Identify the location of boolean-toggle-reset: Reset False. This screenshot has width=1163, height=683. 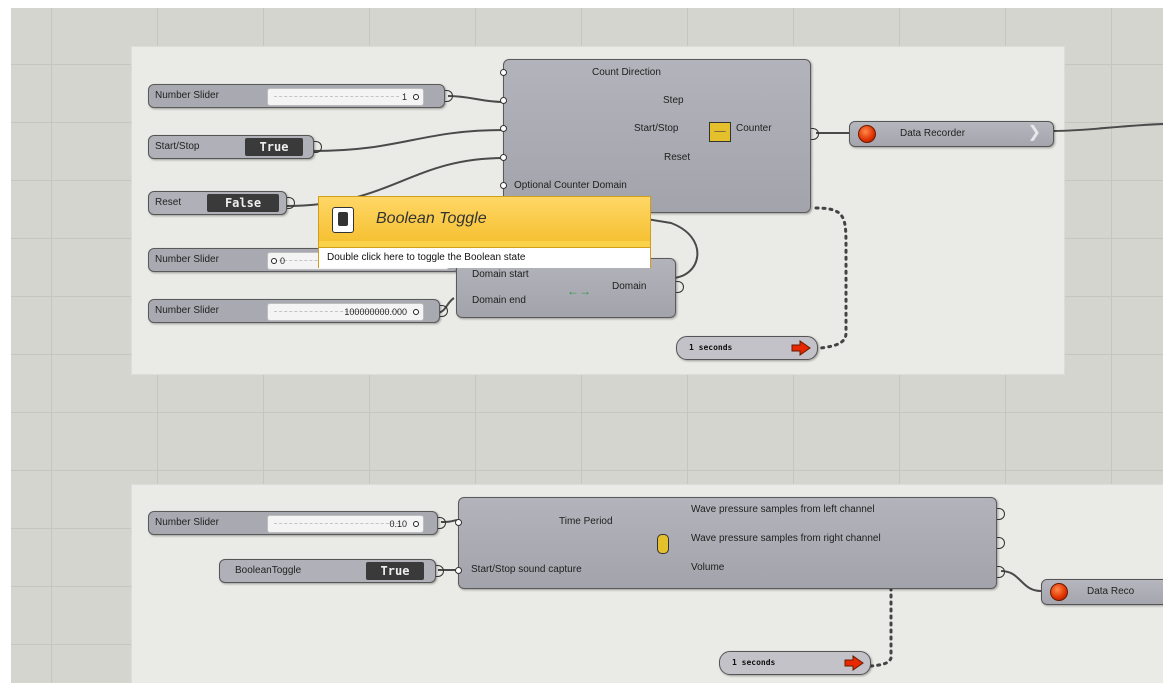
(221, 203).